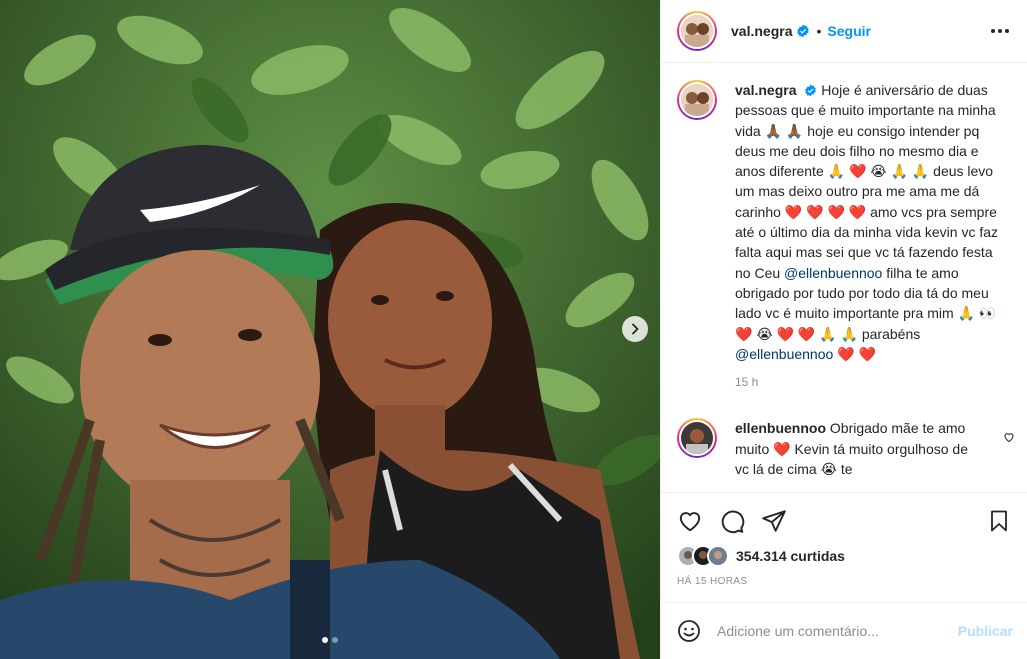 Image resolution: width=1027 pixels, height=659 pixels. Describe the element at coordinates (870, 382) in the screenshot. I see `caption-timestamp: 15 h` at that location.